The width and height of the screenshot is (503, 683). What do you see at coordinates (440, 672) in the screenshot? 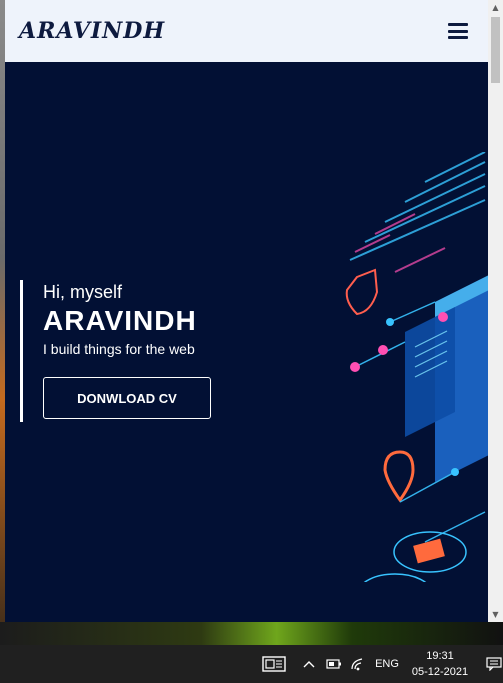
I see `clock-date: 05-12-2021` at bounding box center [440, 672].